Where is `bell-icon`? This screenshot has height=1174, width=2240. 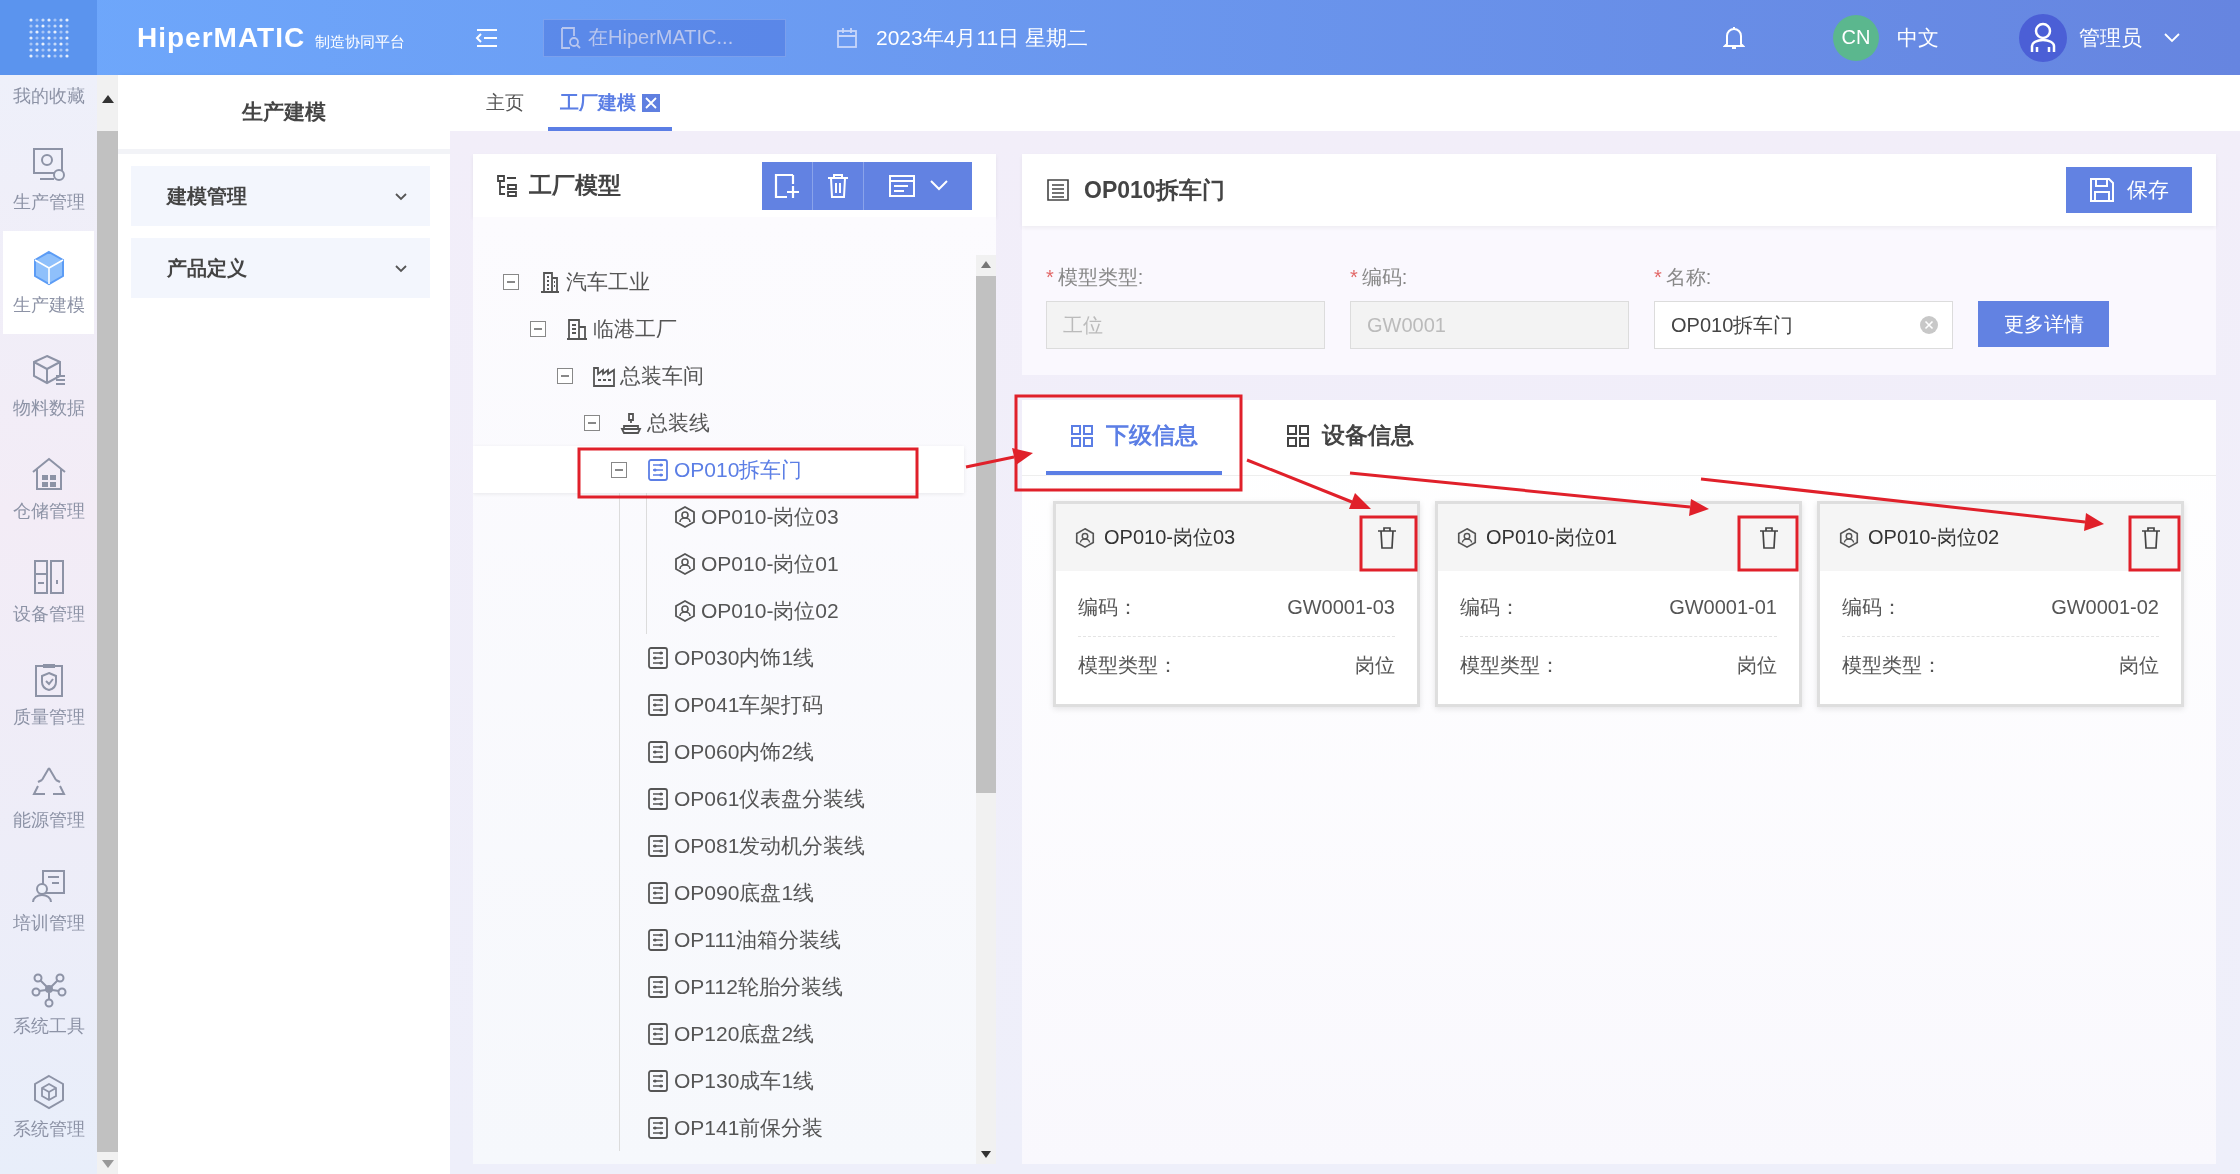
bell-icon is located at coordinates (1734, 37).